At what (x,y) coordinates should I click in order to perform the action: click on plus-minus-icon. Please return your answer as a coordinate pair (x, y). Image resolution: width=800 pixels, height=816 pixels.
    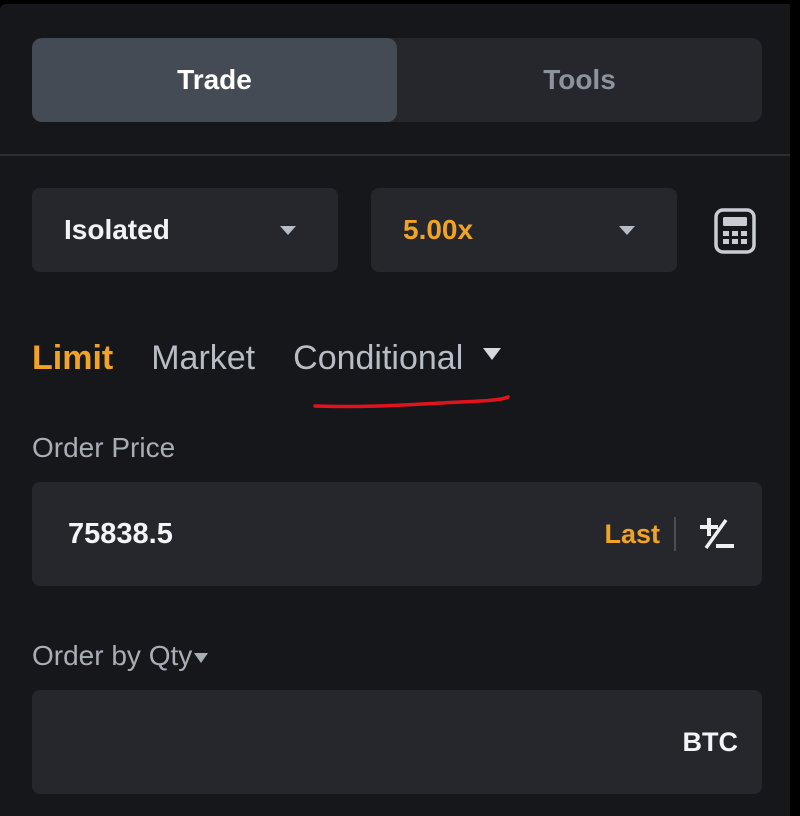
    Looking at the image, I should click on (717, 534).